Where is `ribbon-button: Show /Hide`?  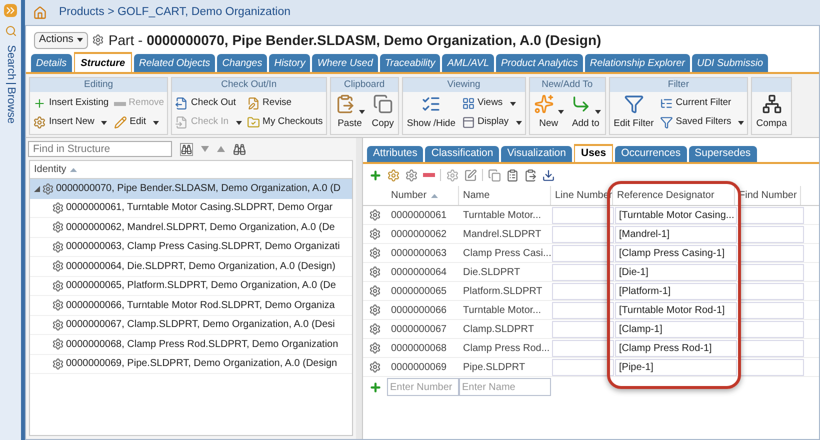 ribbon-button: Show /Hide is located at coordinates (431, 113).